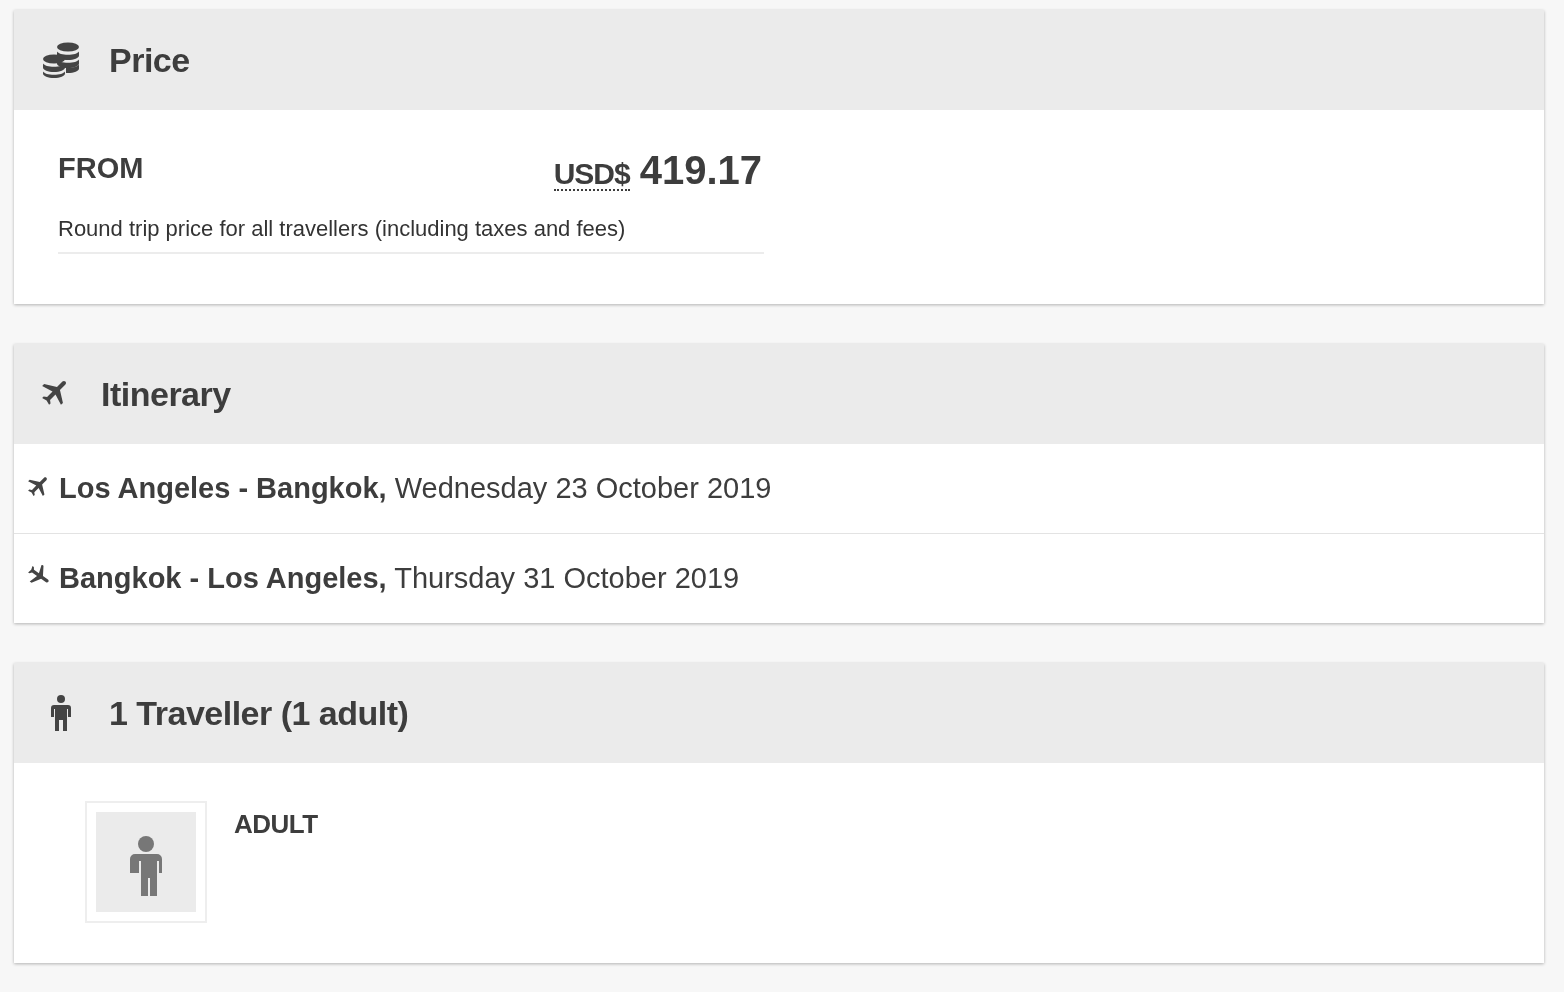 The width and height of the screenshot is (1564, 992). Describe the element at coordinates (700, 170) in the screenshot. I see `price-amount: 419.17` at that location.